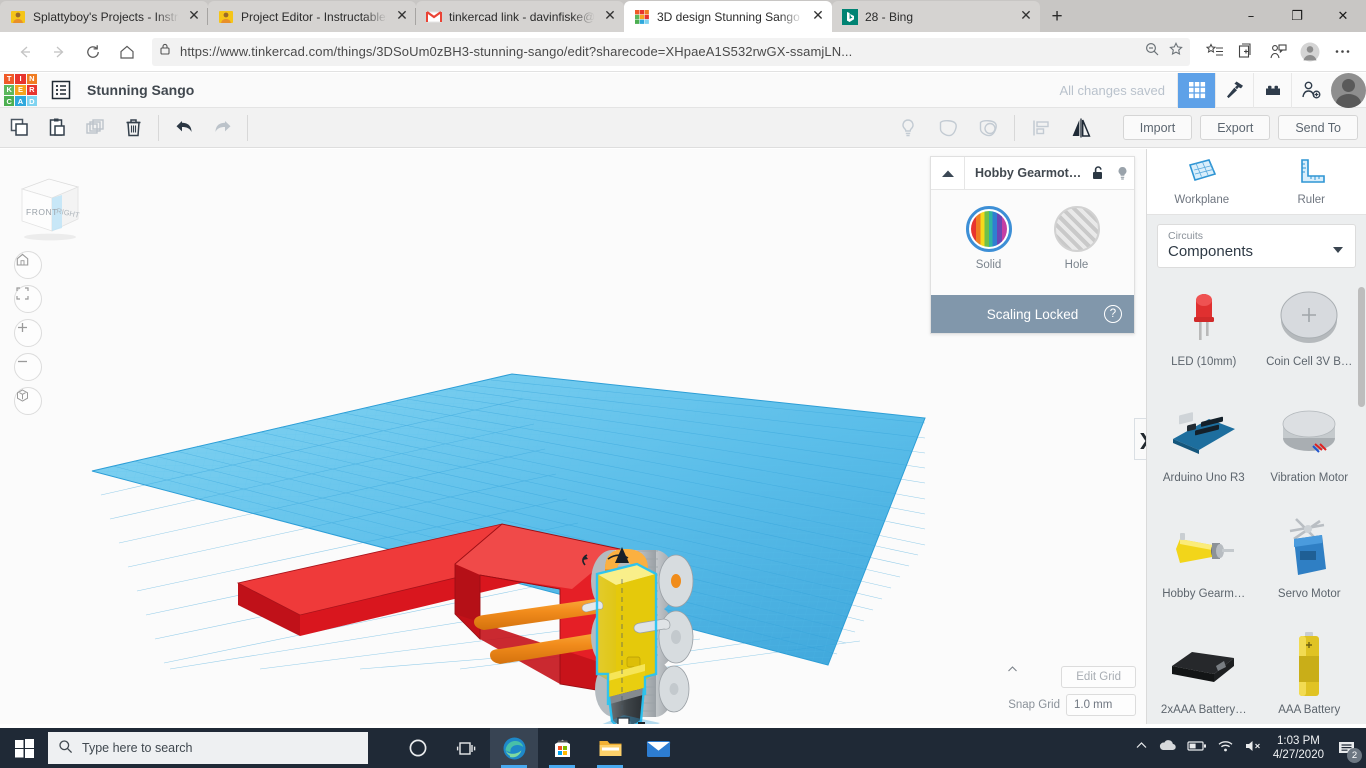 Image resolution: width=1366 pixels, height=768 pixels. Describe the element at coordinates (1298, 748) in the screenshot. I see `clock: 1:03 PM 4/27/2020` at that location.